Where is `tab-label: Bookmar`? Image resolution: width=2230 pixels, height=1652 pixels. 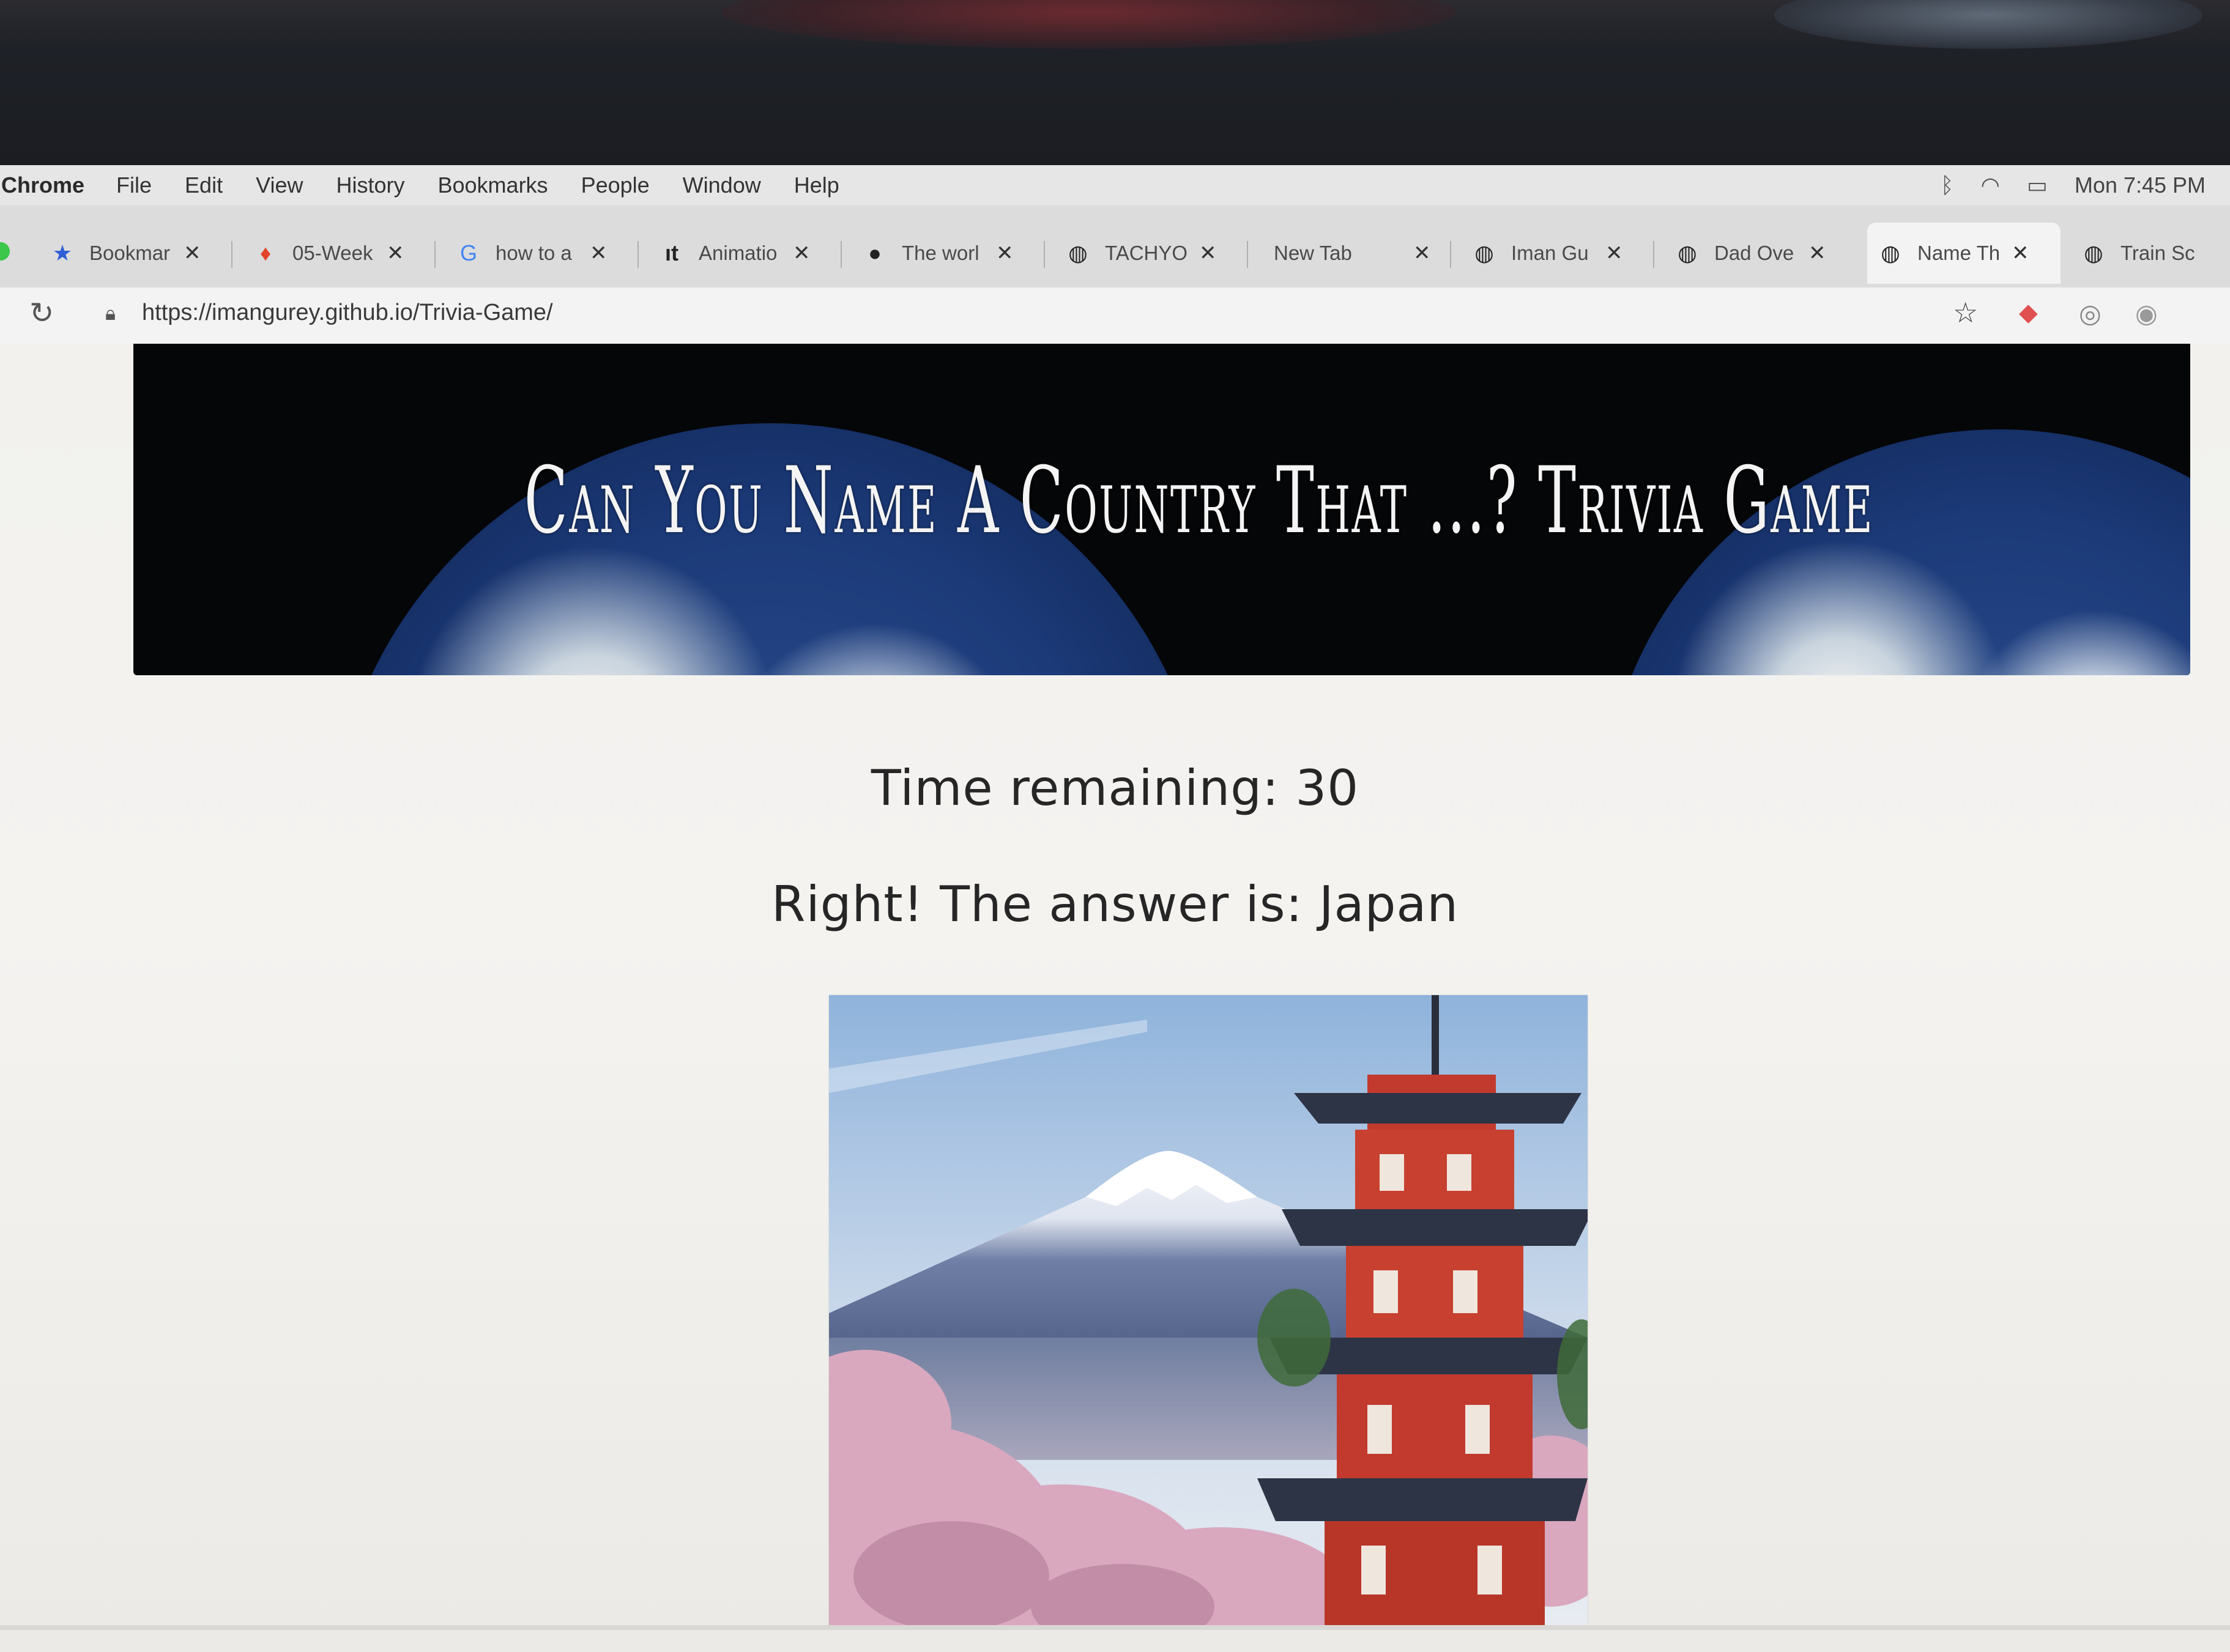 tab-label: Bookmar is located at coordinates (130, 253).